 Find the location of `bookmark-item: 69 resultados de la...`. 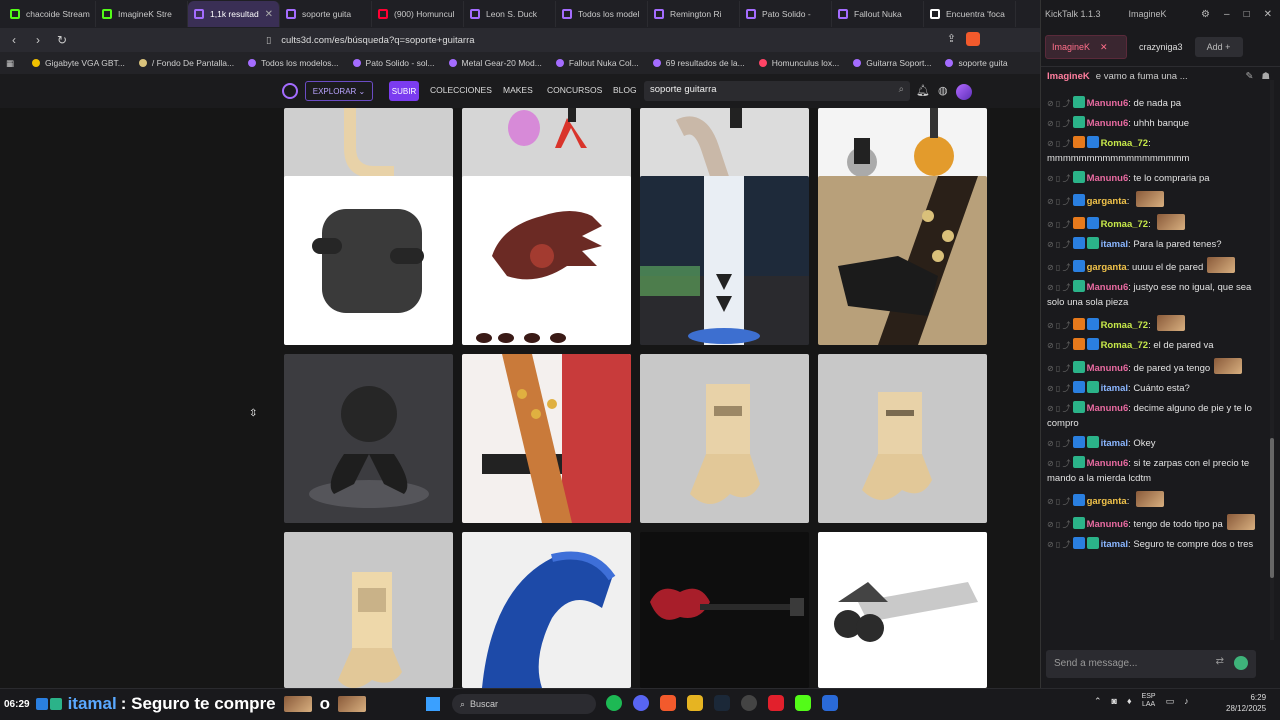

bookmark-item: 69 resultados de la... is located at coordinates (698, 63).